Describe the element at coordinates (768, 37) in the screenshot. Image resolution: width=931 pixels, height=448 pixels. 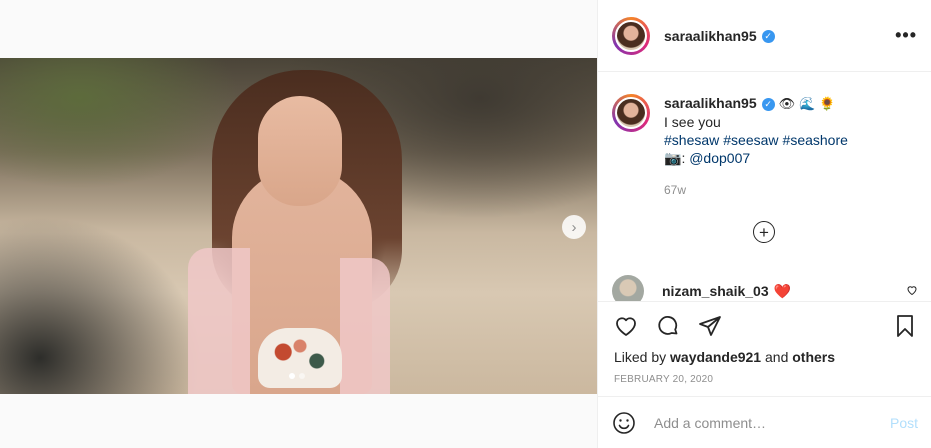
I see `verified-badge-icon: ✓` at that location.